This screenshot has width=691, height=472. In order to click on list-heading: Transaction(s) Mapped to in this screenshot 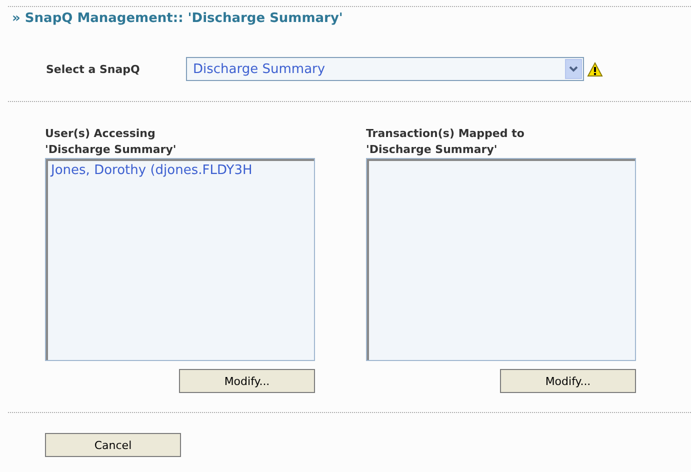, I will do `click(446, 134)`.